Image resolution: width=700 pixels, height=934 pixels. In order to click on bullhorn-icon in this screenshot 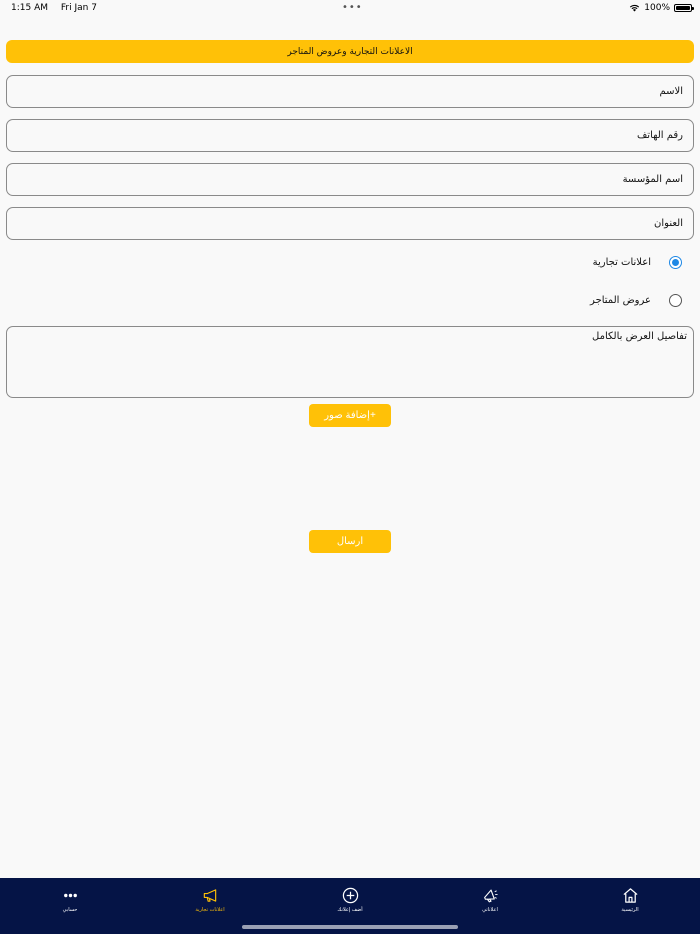, I will do `click(210, 895)`.